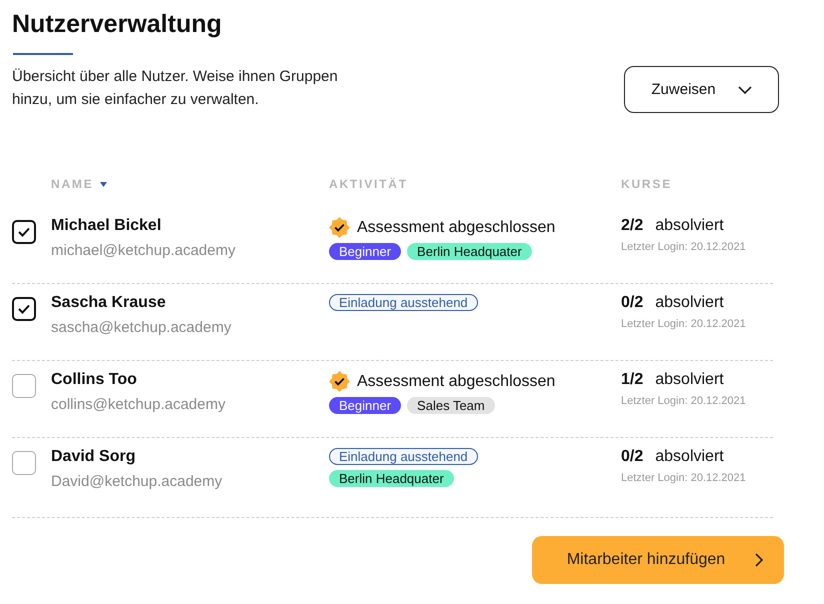 Image resolution: width=824 pixels, height=604 pixels. I want to click on user-name: Collins Too, so click(94, 380).